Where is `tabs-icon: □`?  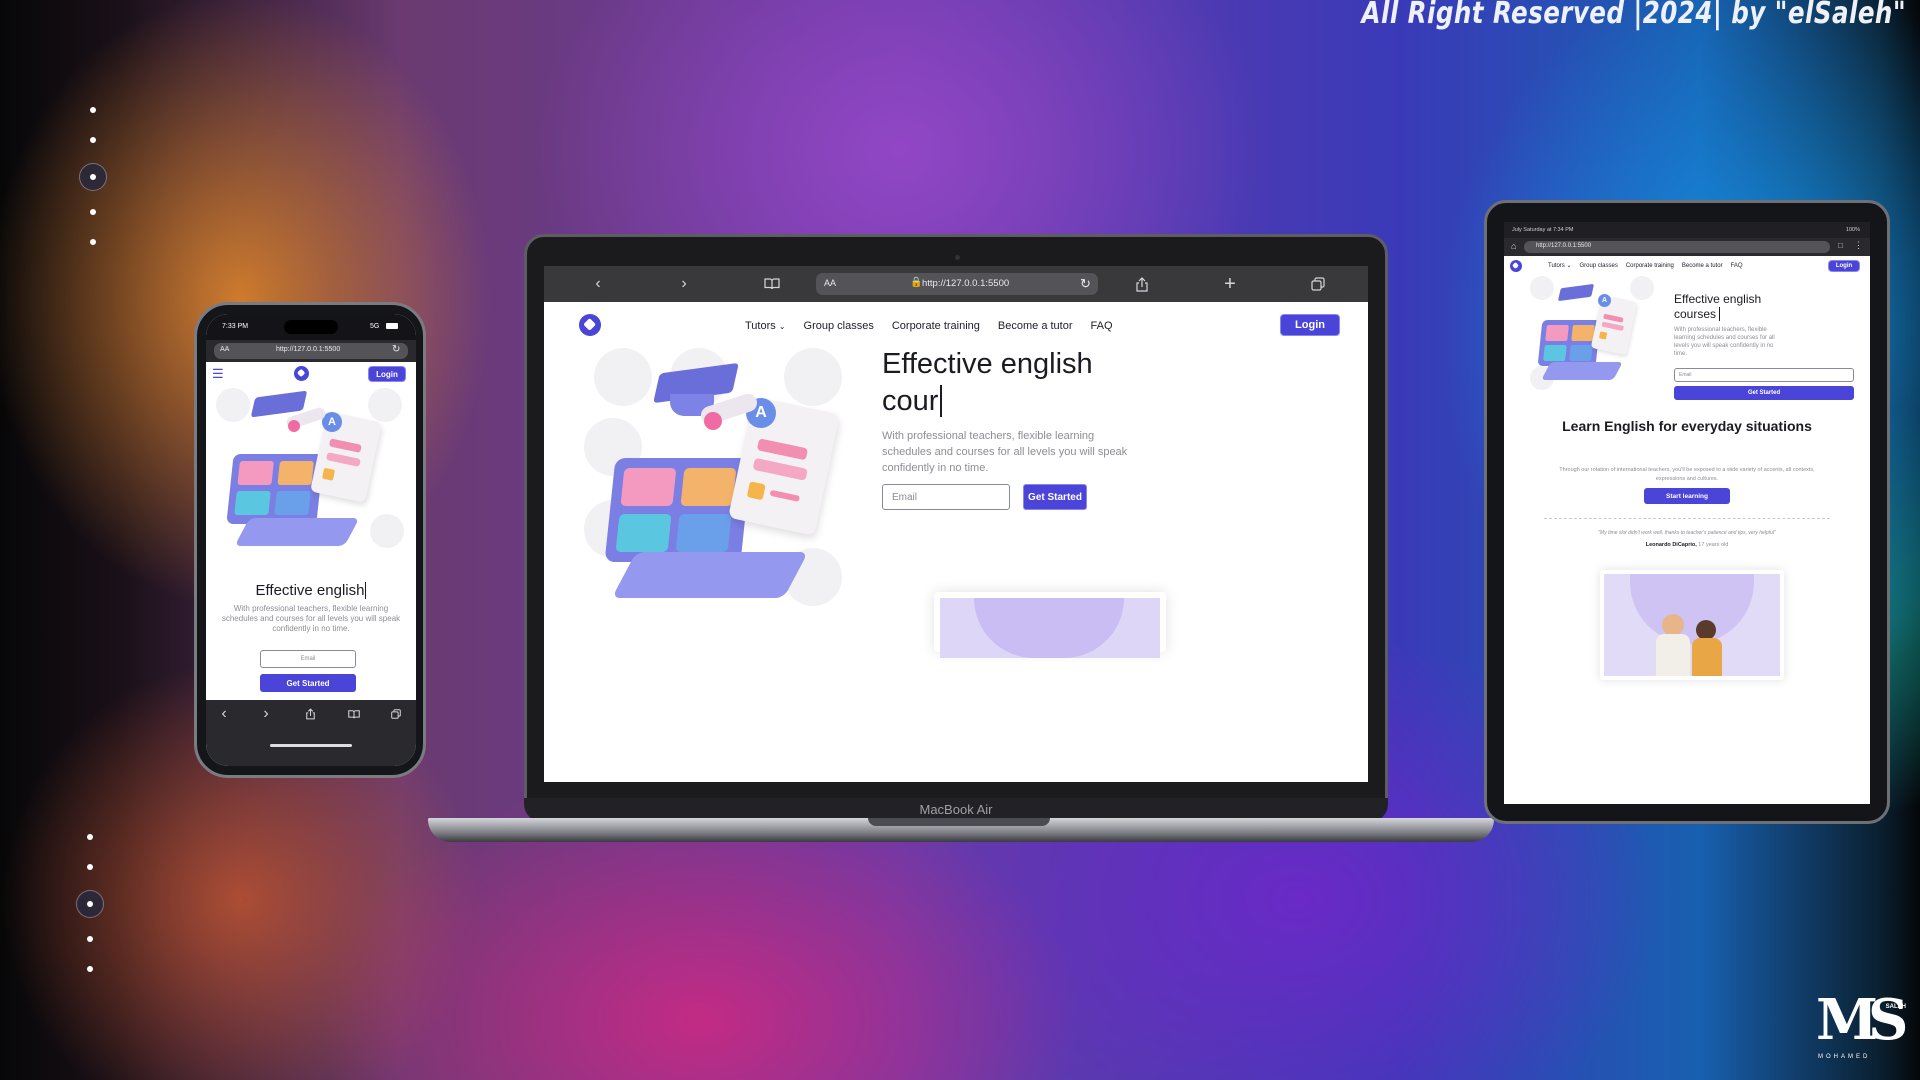 tabs-icon: □ is located at coordinates (1840, 245).